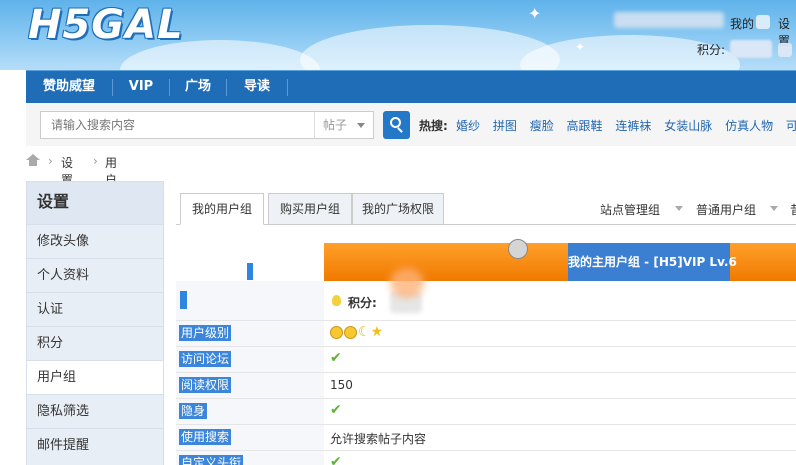 The width and height of the screenshot is (796, 465). I want to click on row-label-cell: 用户级别, so click(250, 334).